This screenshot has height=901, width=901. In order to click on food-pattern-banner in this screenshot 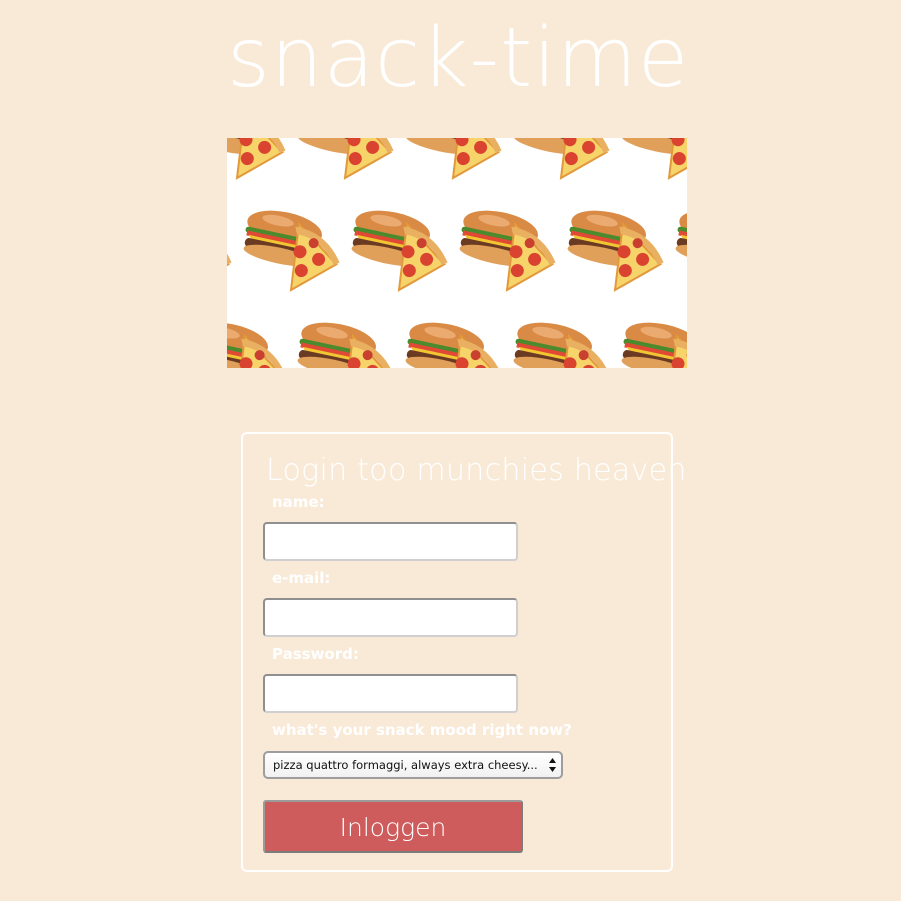, I will do `click(457, 253)`.